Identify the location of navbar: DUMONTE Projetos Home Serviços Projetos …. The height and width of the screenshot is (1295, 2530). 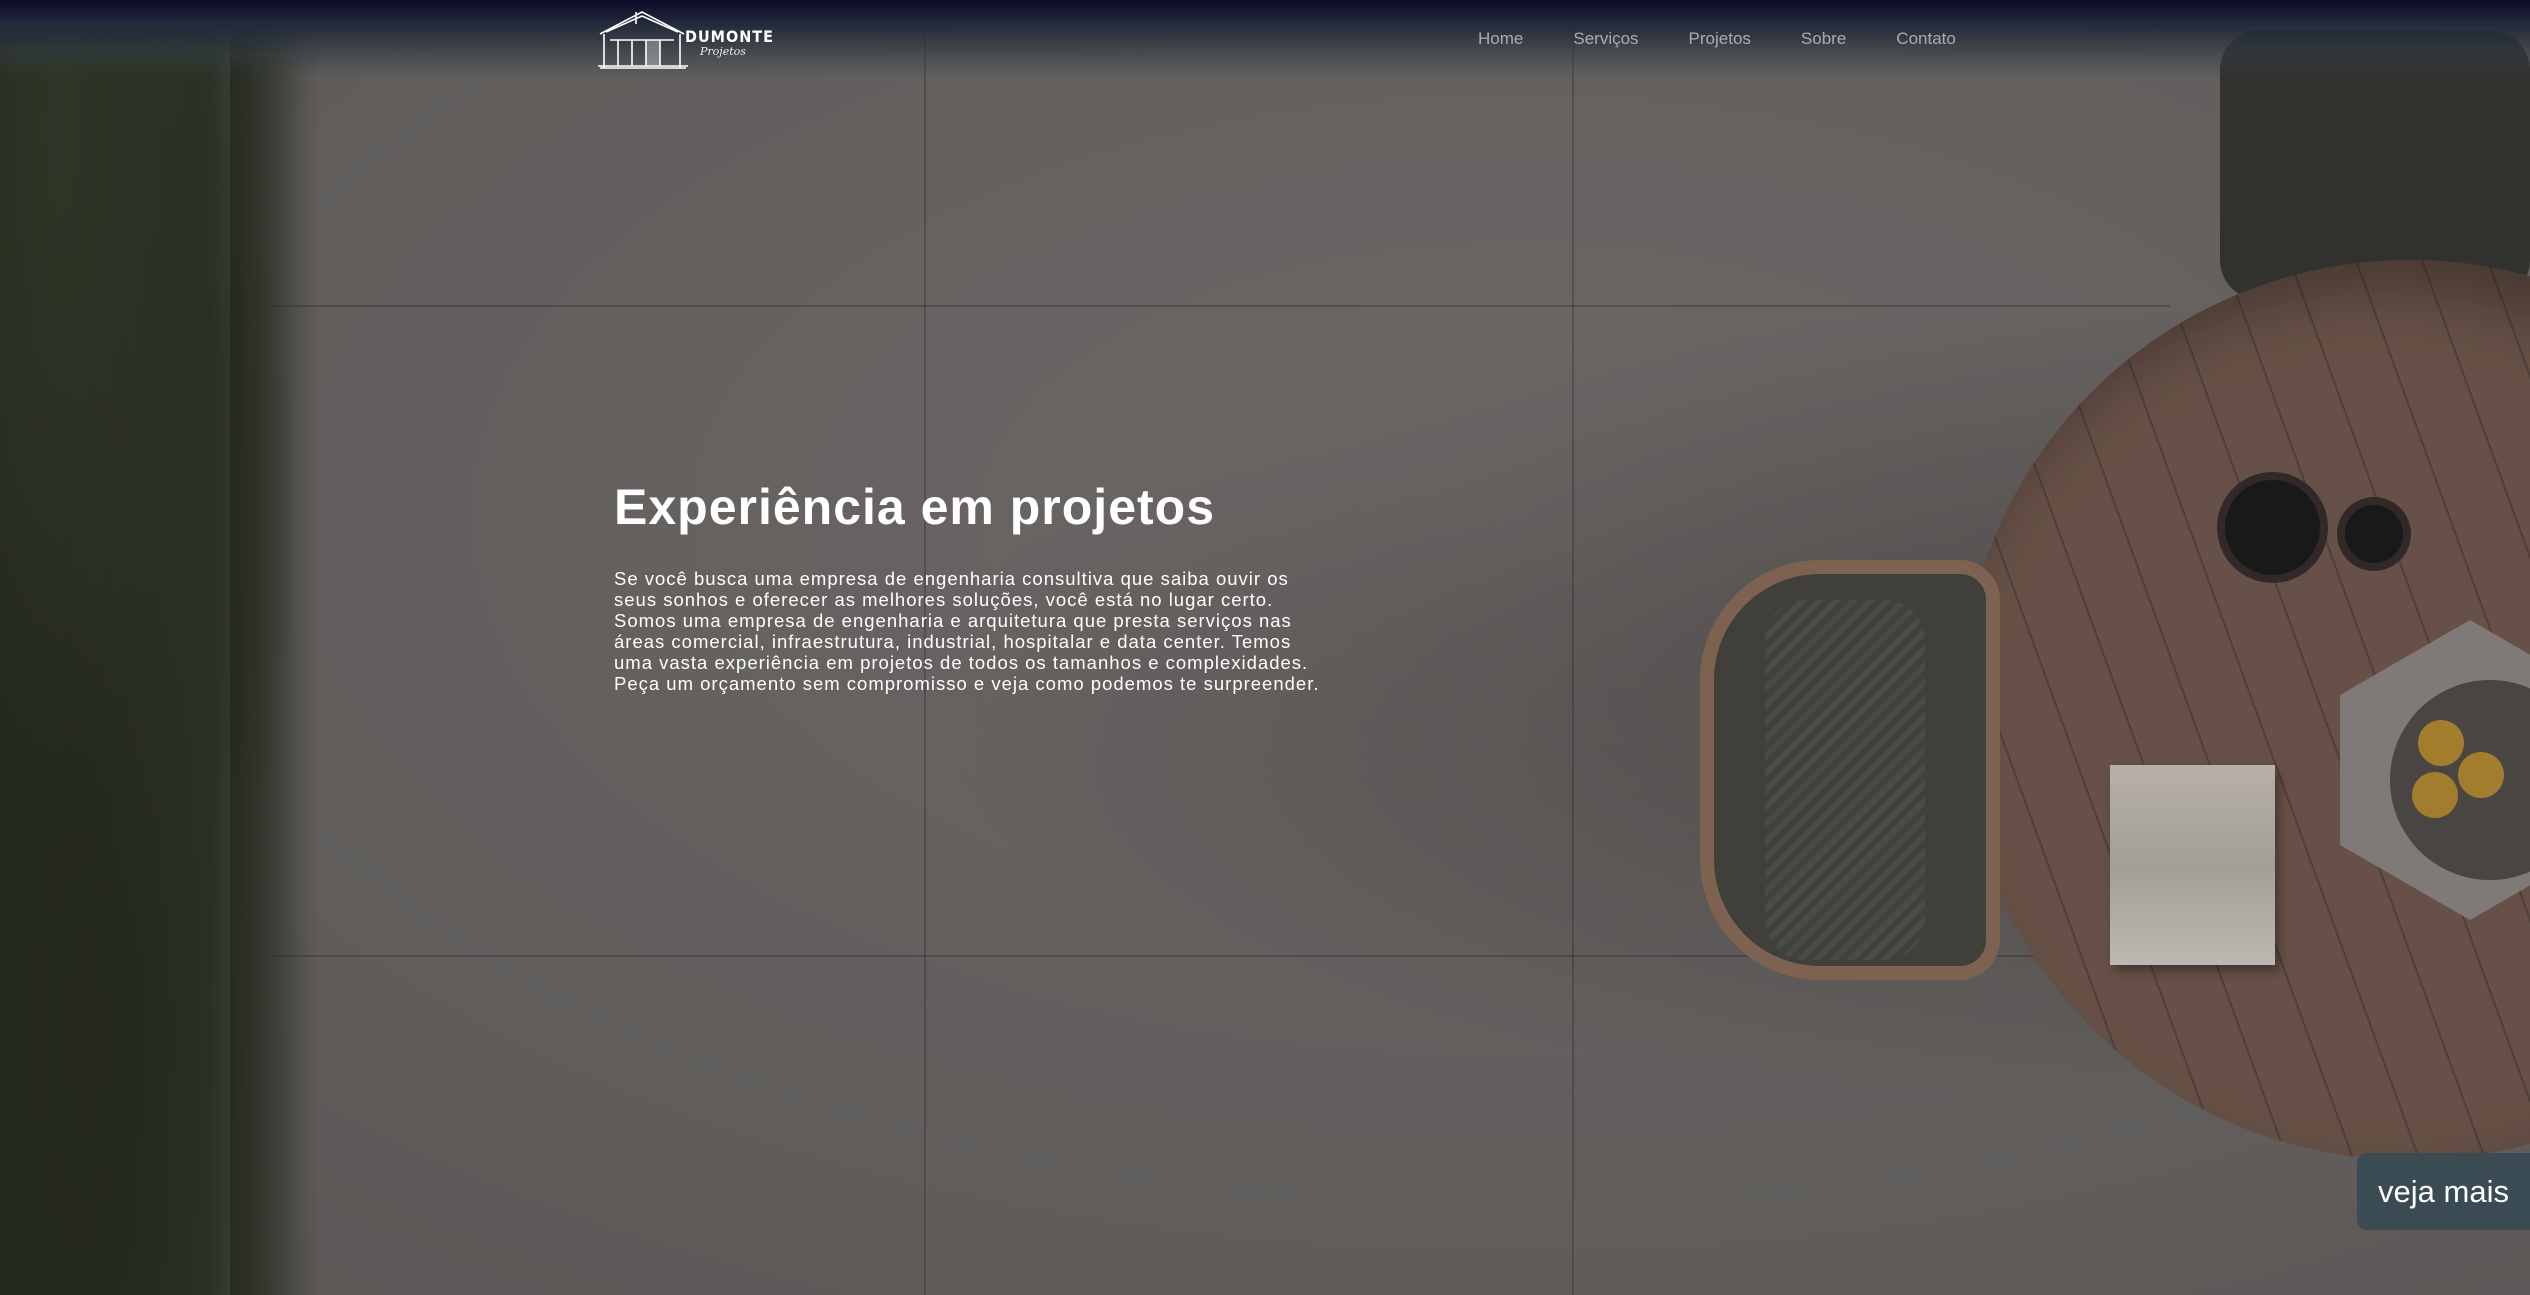
(1265, 39).